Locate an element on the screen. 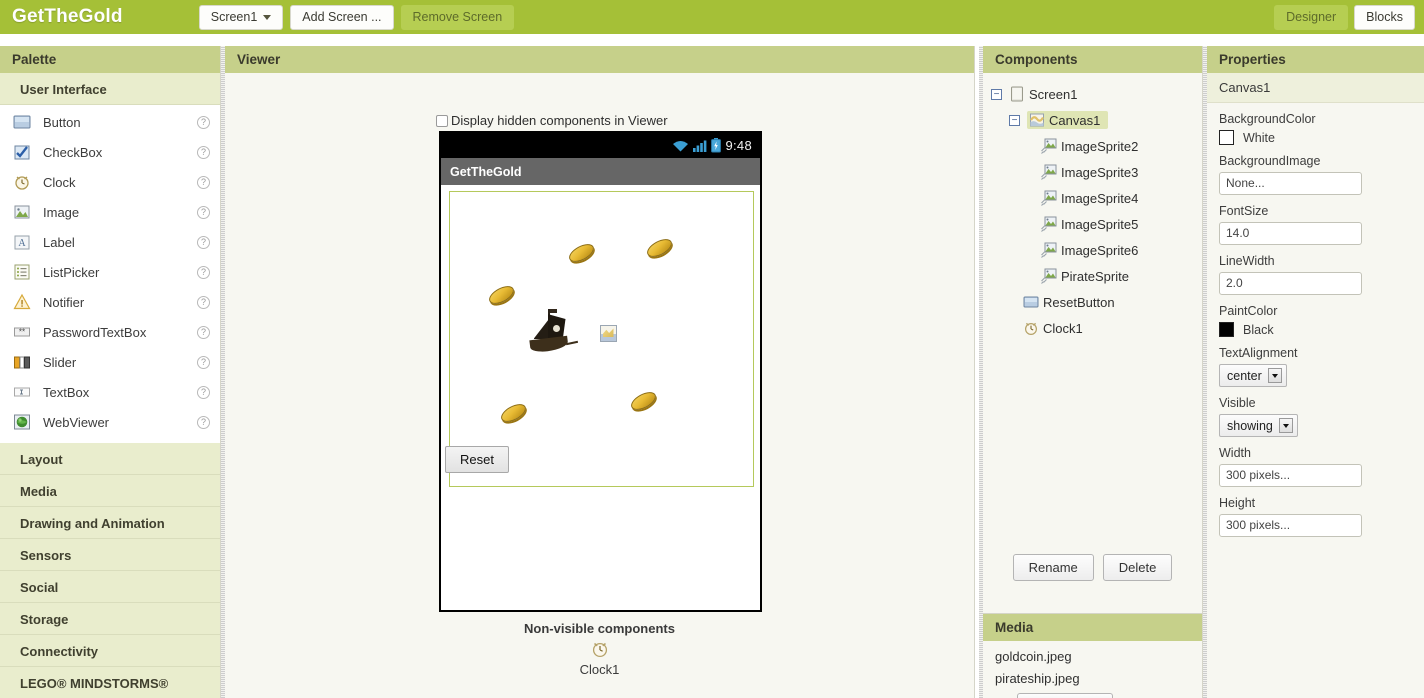 The image size is (1424, 698). palette-item-textbox: TextBox ? is located at coordinates (110, 392).